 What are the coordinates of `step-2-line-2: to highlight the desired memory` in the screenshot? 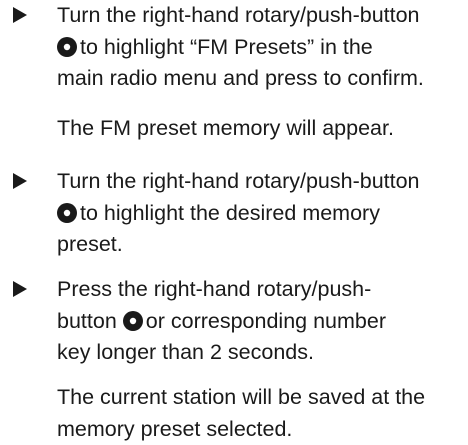 It's located at (262, 214).